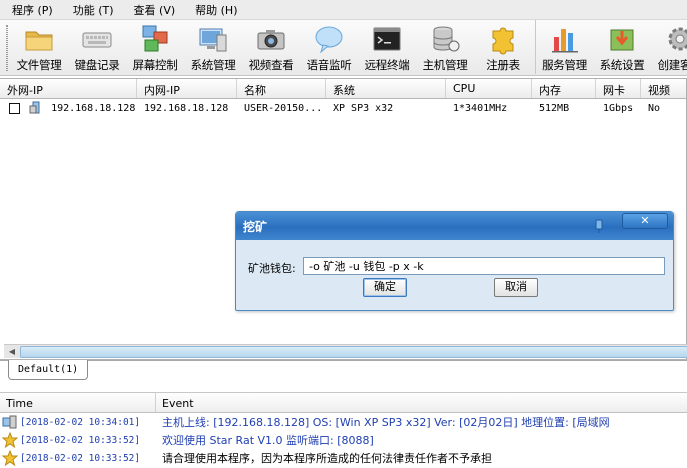 The height and width of the screenshot is (468, 687). What do you see at coordinates (14, 108) in the screenshot?
I see `row-checkbox` at bounding box center [14, 108].